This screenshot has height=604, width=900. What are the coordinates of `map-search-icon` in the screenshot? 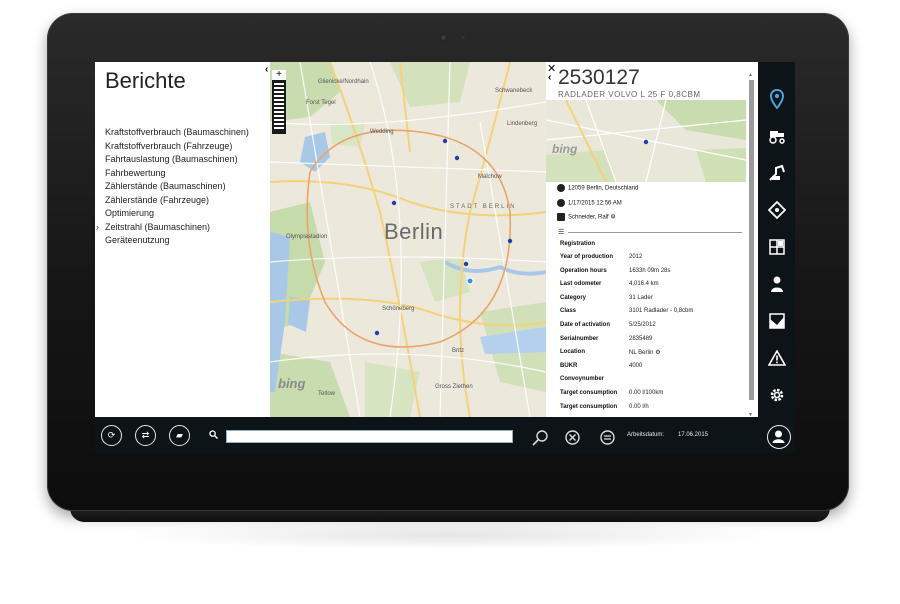 It's located at (540, 437).